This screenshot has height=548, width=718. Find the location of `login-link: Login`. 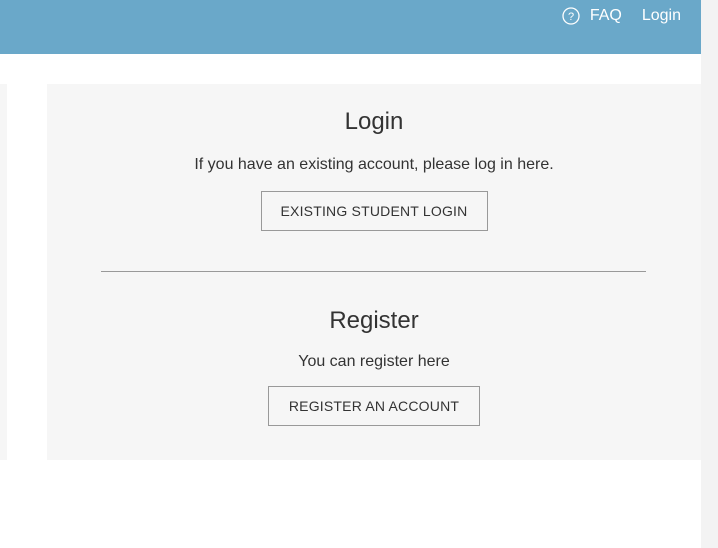

login-link: Login is located at coordinates (661, 16).